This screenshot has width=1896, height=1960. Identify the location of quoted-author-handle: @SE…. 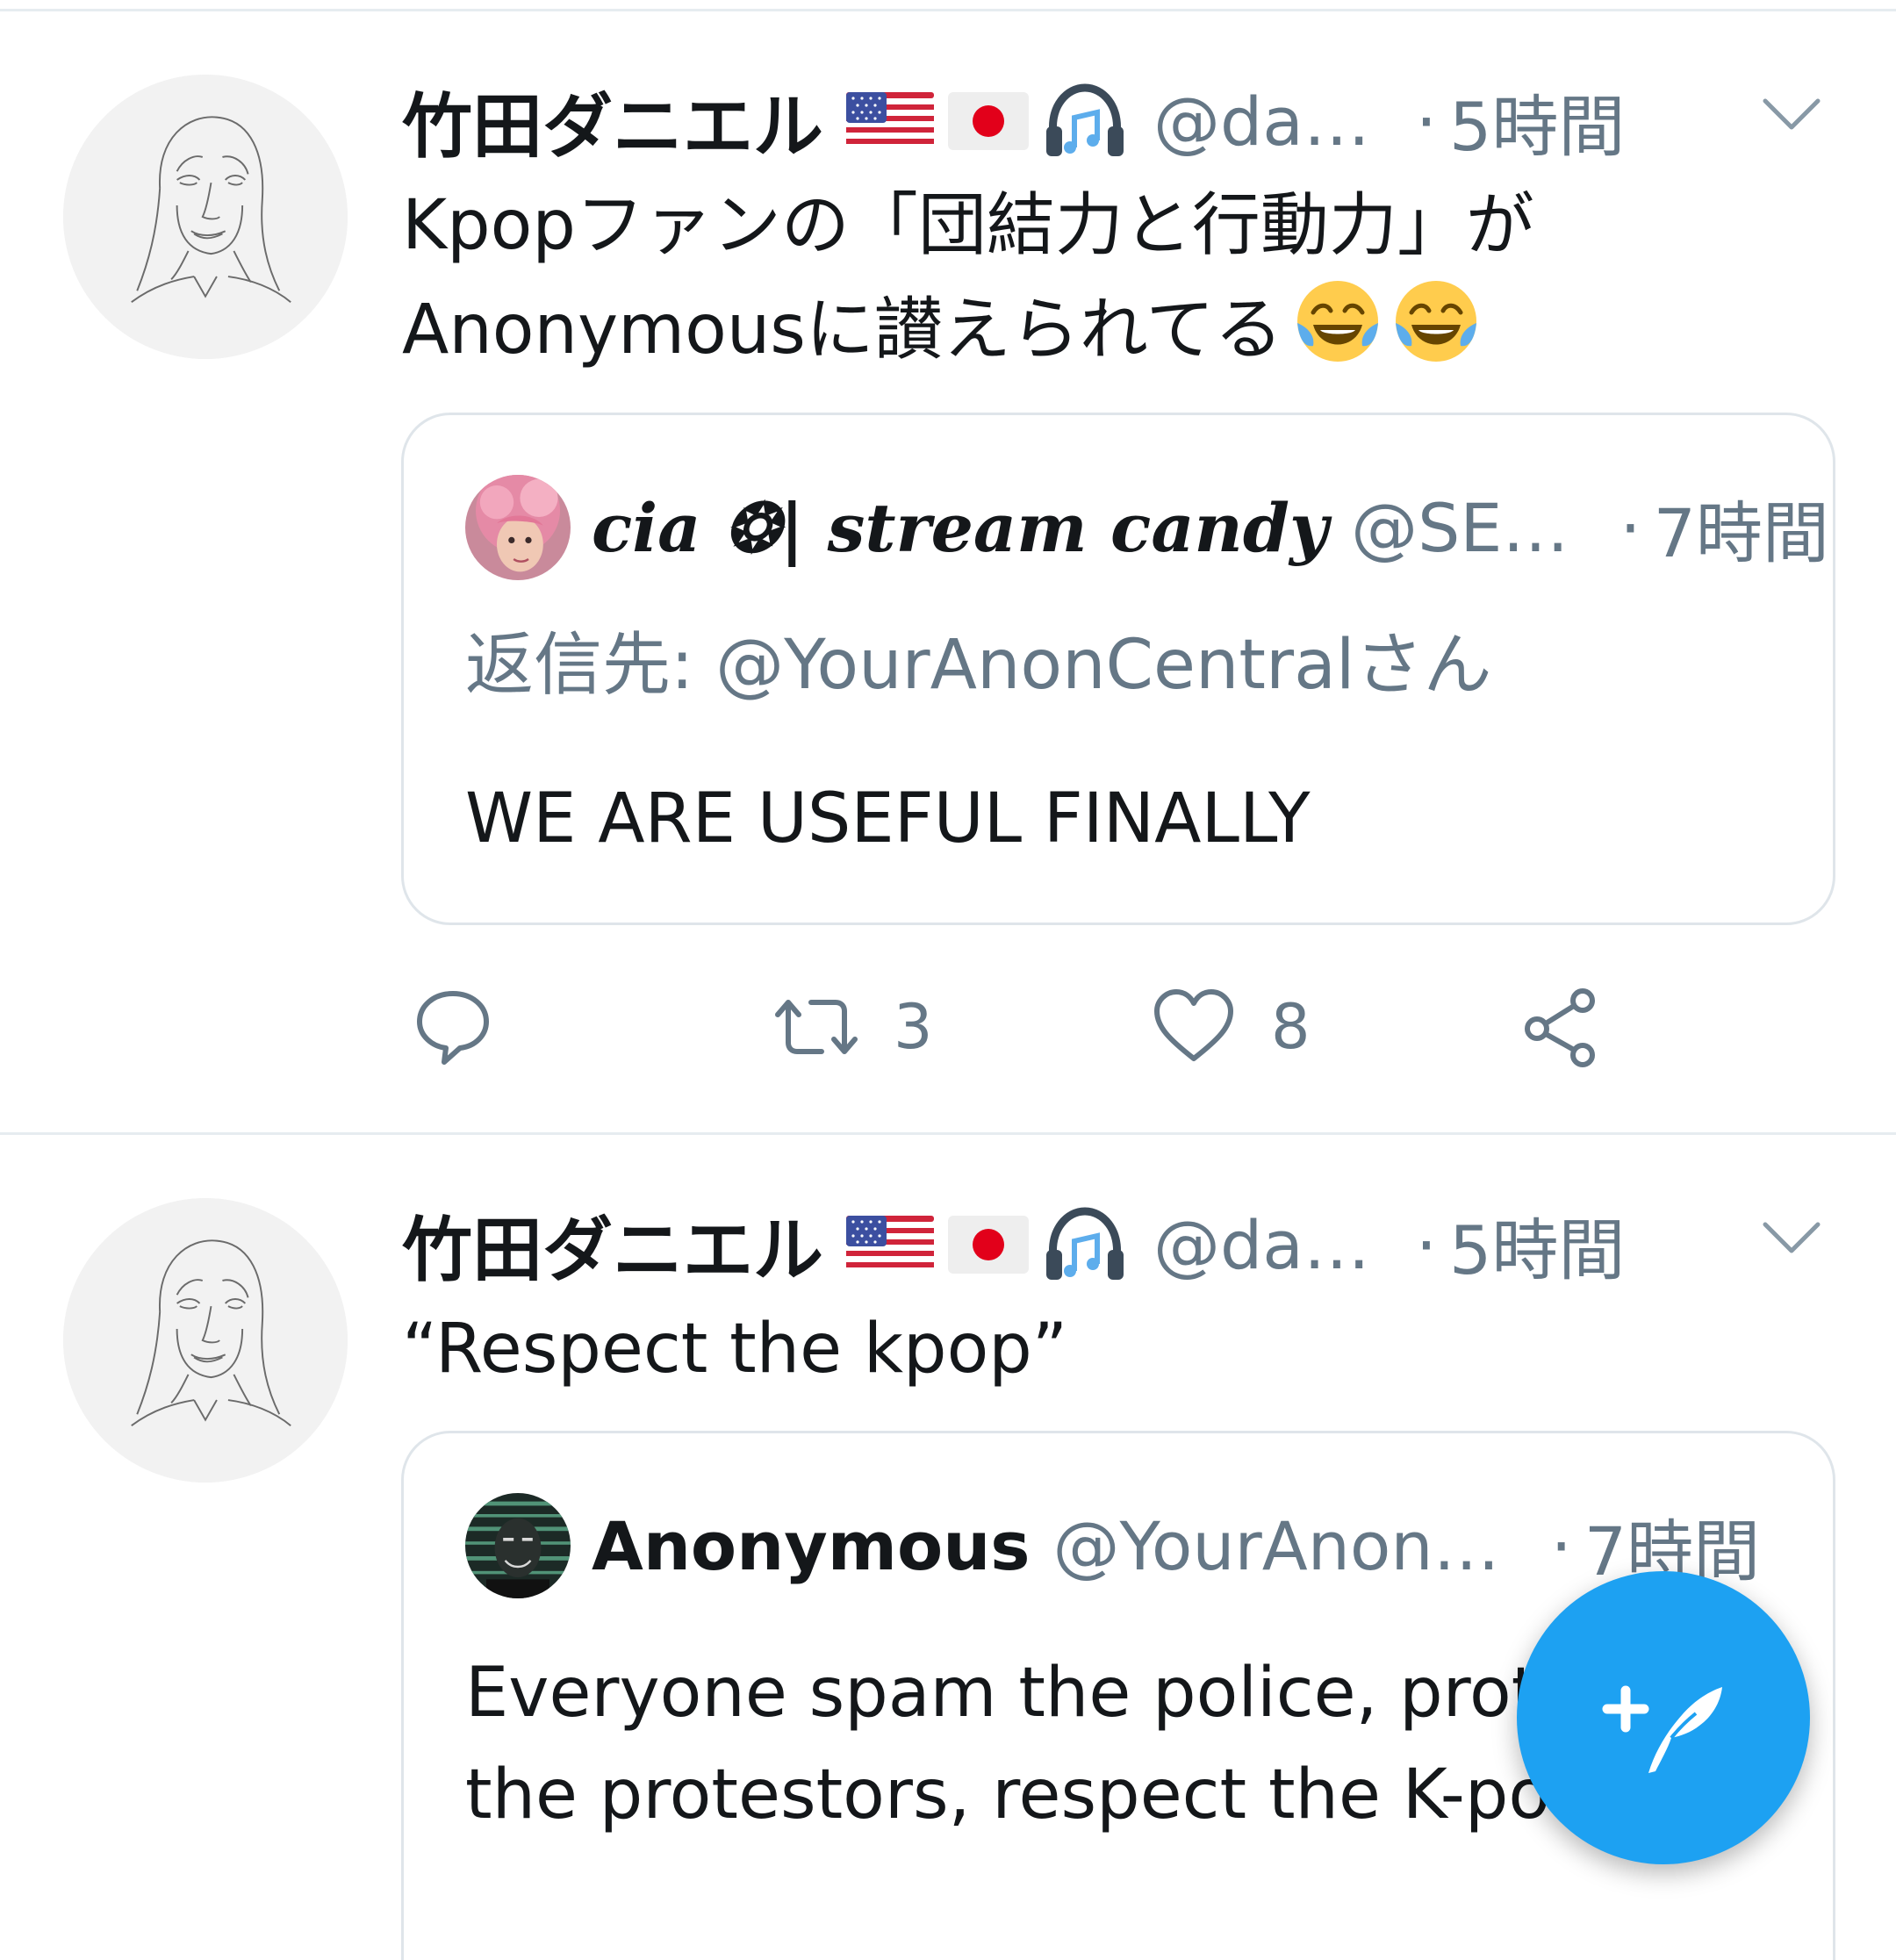
(1460, 528).